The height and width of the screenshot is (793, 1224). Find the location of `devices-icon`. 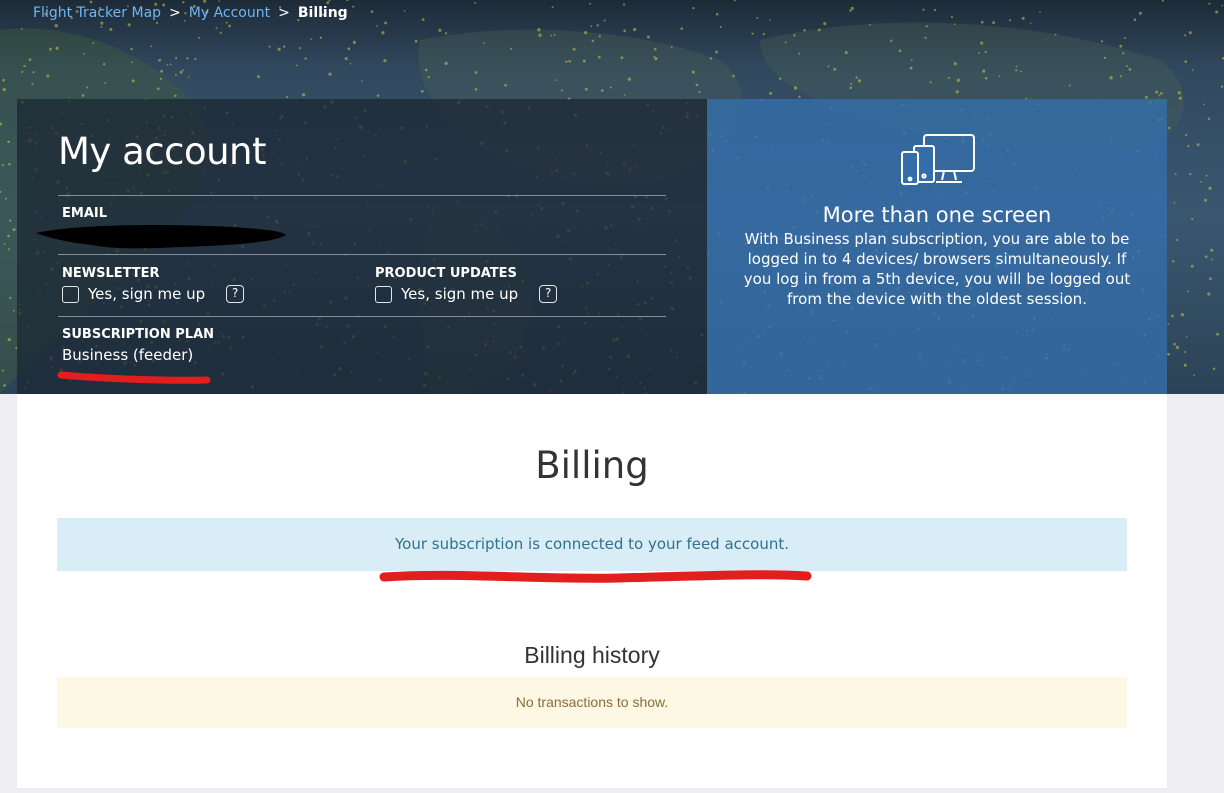

devices-icon is located at coordinates (938, 159).